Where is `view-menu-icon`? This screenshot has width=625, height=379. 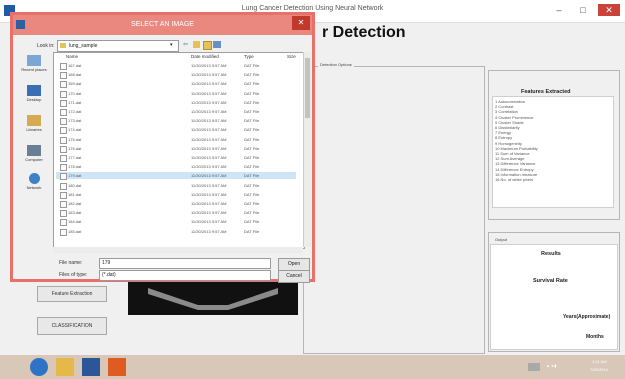
view-menu-icon is located at coordinates (217, 44).